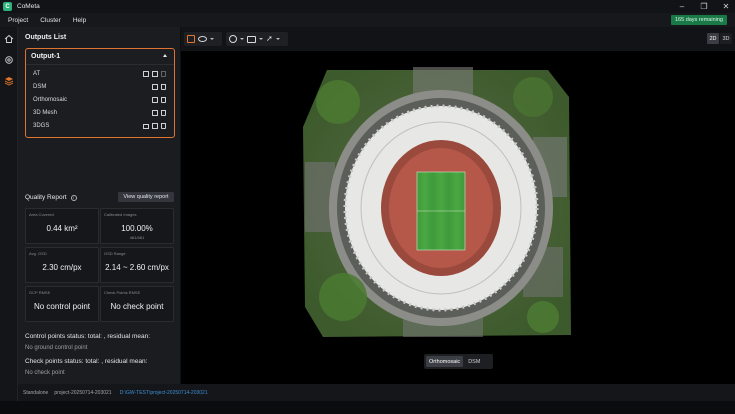  I want to click on bottom-strip, so click(367, 407).